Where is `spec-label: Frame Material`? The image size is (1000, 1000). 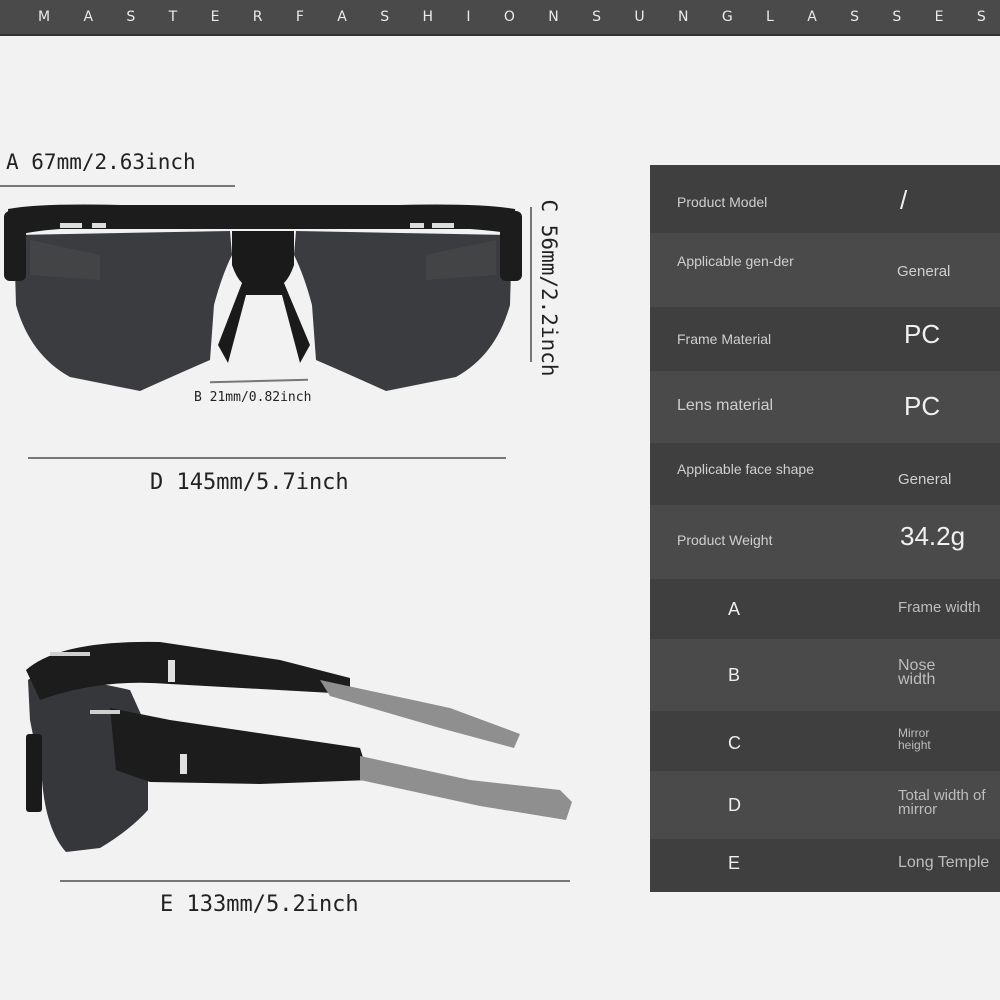 spec-label: Frame Material is located at coordinates (724, 339).